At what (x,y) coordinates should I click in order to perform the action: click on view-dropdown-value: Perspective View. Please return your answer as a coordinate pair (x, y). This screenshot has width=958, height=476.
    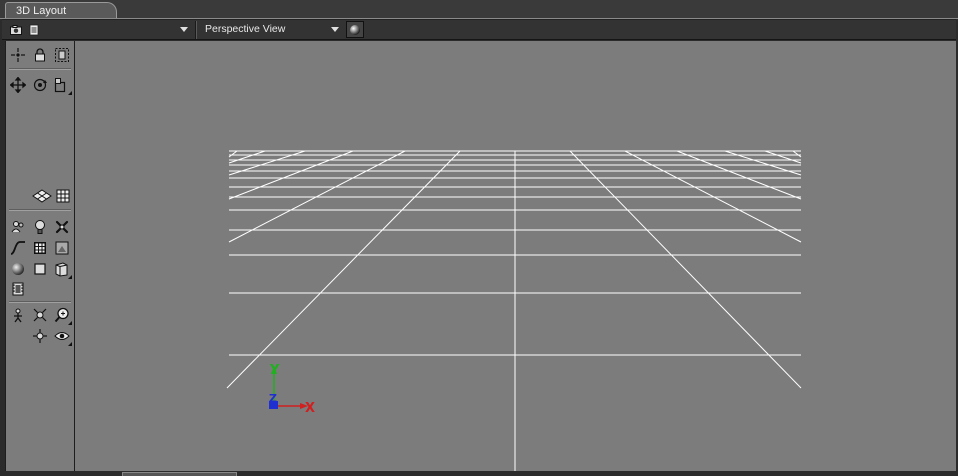
    Looking at the image, I should click on (245, 29).